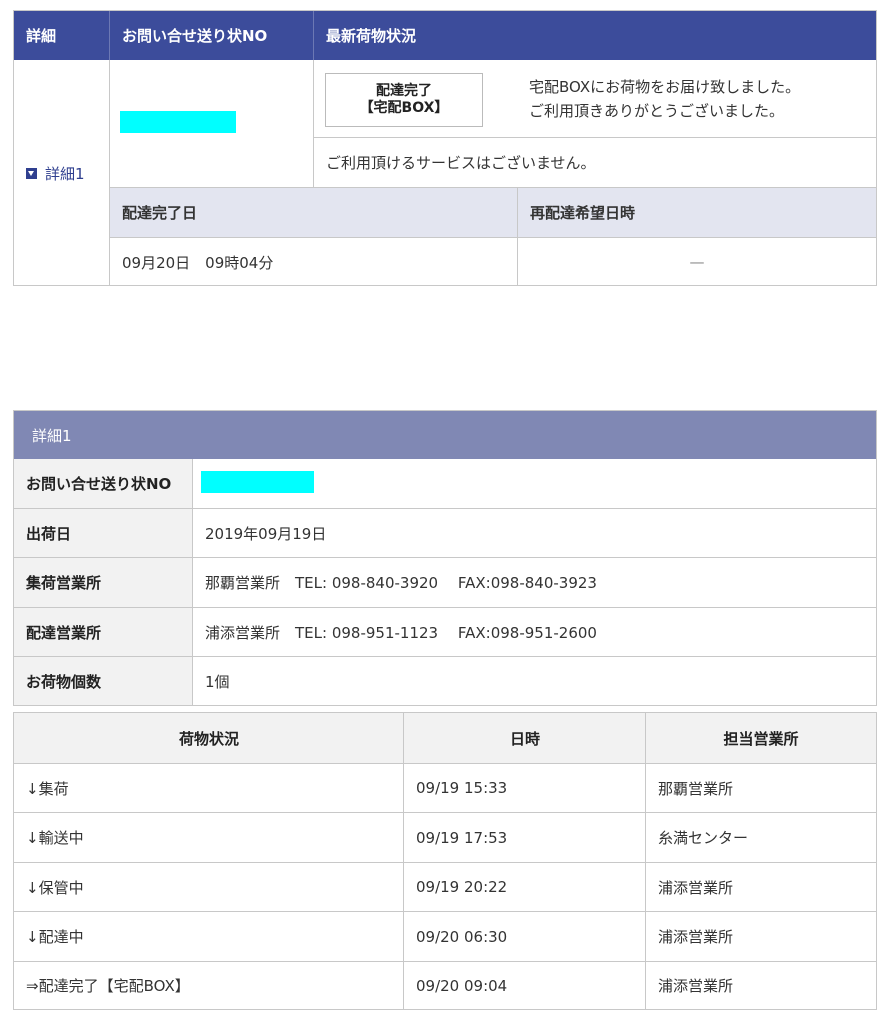 This screenshot has width=889, height=1024. I want to click on label-pickup-office: 集荷営業所, so click(64, 583).